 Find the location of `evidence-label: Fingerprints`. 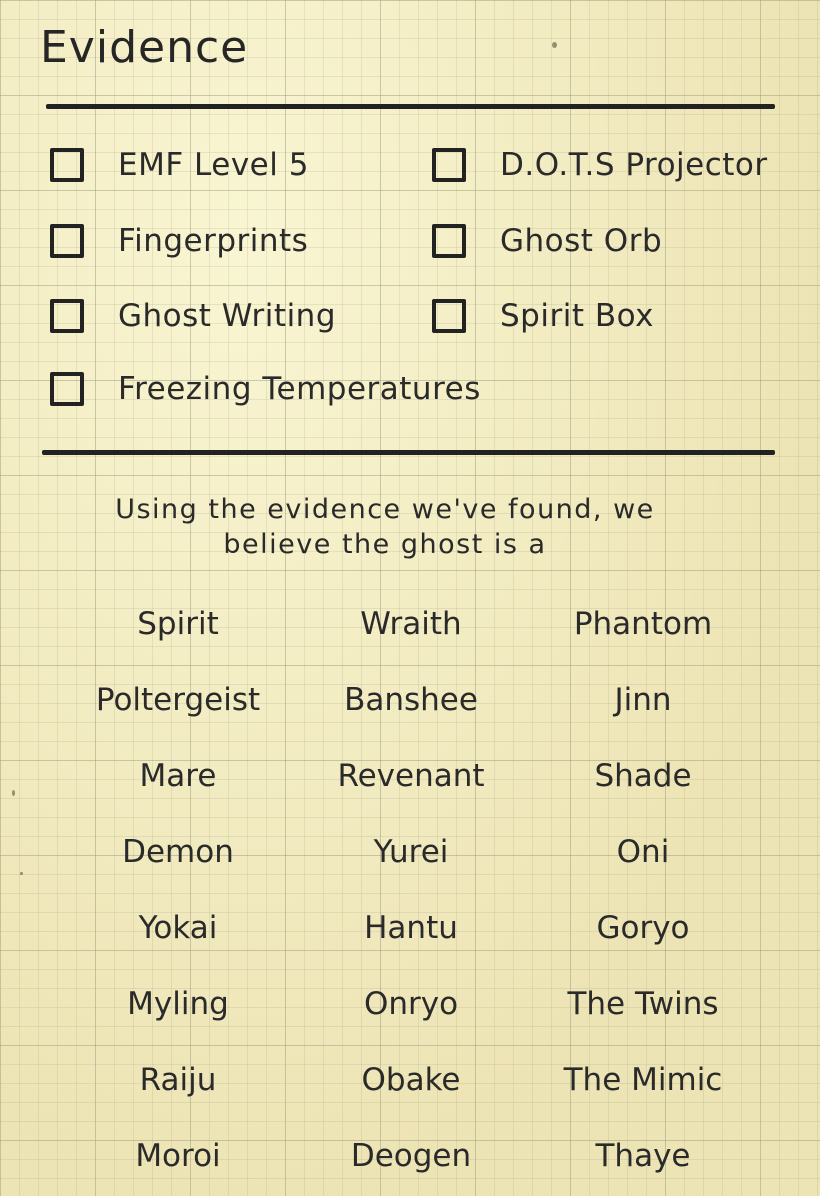

evidence-label: Fingerprints is located at coordinates (213, 241).